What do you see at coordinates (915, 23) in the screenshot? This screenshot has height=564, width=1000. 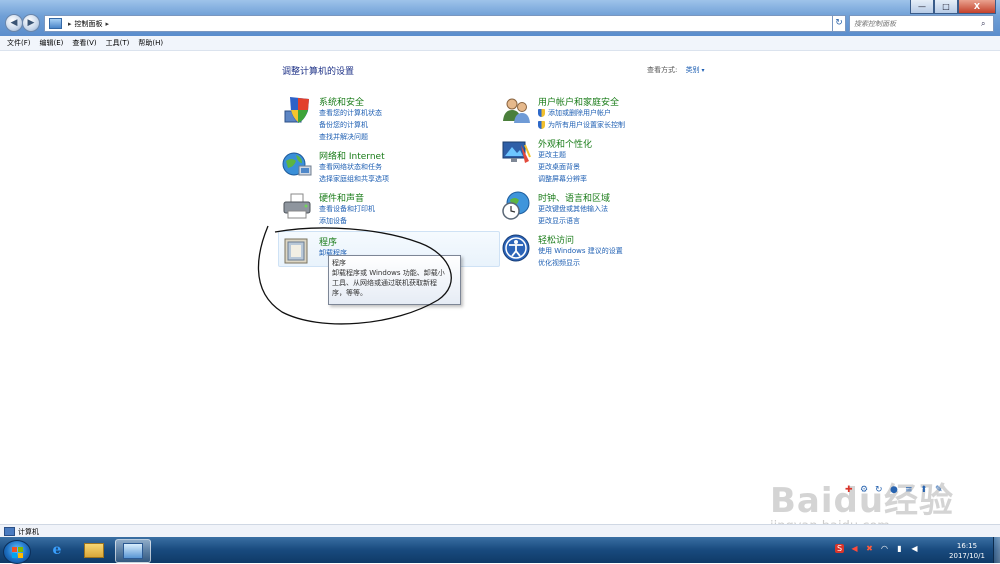 I see `search-input` at bounding box center [915, 23].